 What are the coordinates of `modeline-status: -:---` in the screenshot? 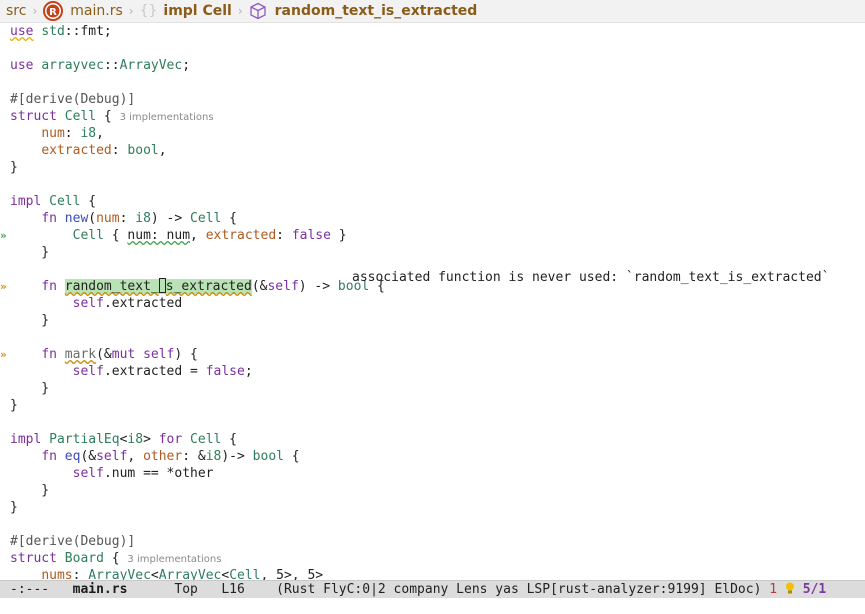 It's located at (30, 589).